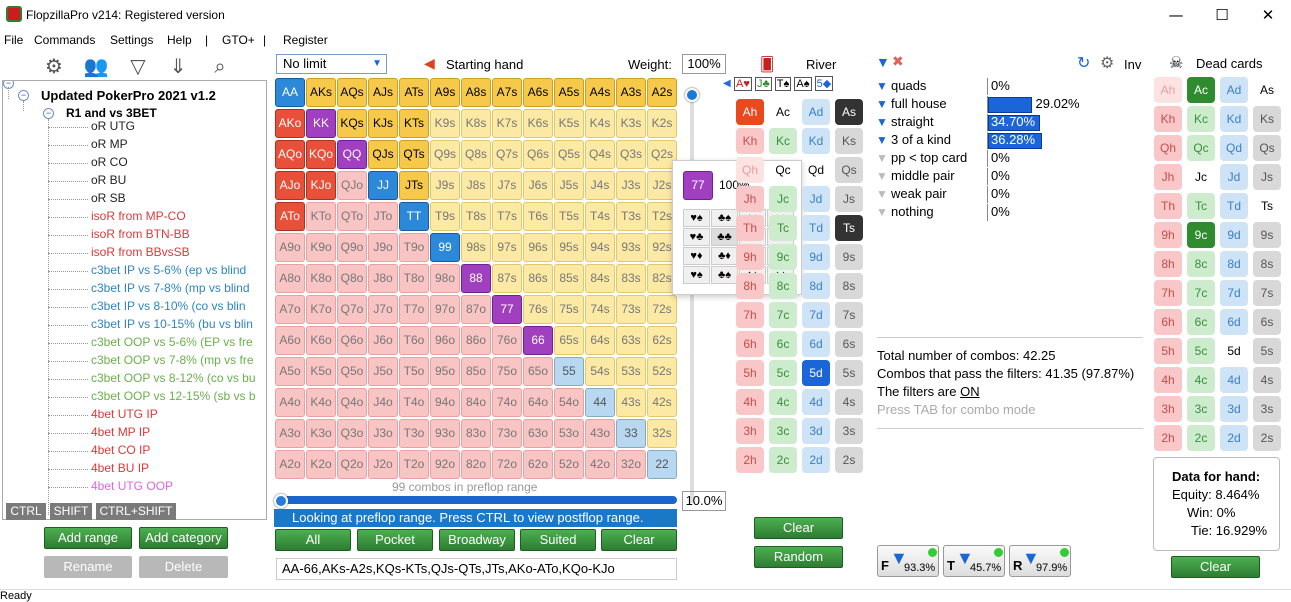 This screenshot has height=602, width=1291. Describe the element at coordinates (1215, 567) in the screenshot. I see `dead-clear-button: Clear` at that location.